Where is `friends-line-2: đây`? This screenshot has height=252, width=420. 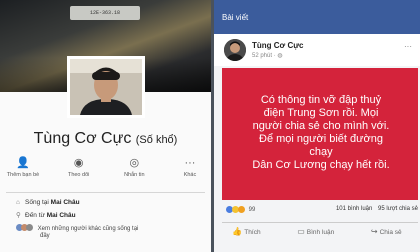 friends-line-2: đây is located at coordinates (45, 236).